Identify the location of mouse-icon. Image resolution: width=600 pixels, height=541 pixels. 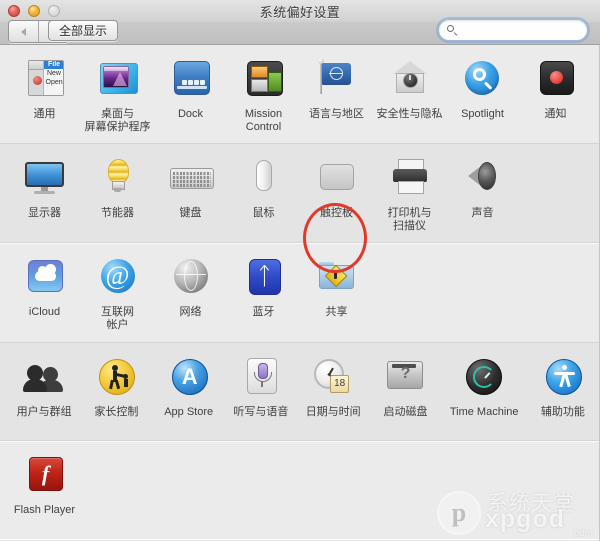
(264, 179).